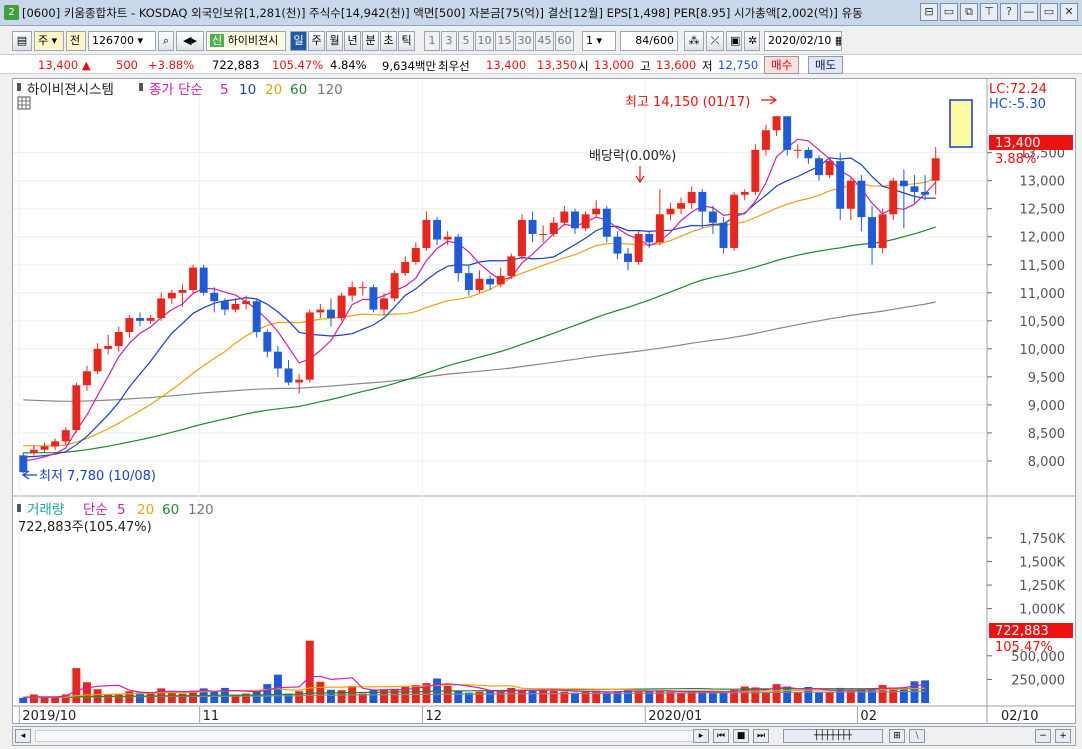 The height and width of the screenshot is (749, 1082). I want to click on close-icon: ✕, so click(1069, 12).